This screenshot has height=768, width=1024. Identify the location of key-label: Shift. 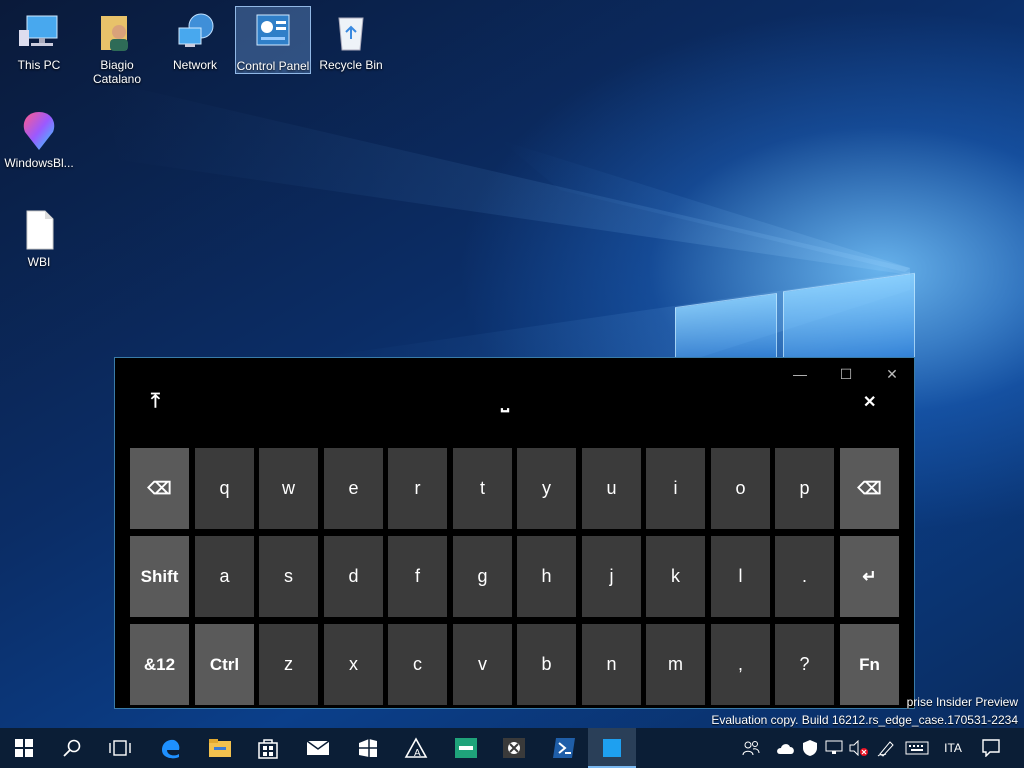
(159, 576).